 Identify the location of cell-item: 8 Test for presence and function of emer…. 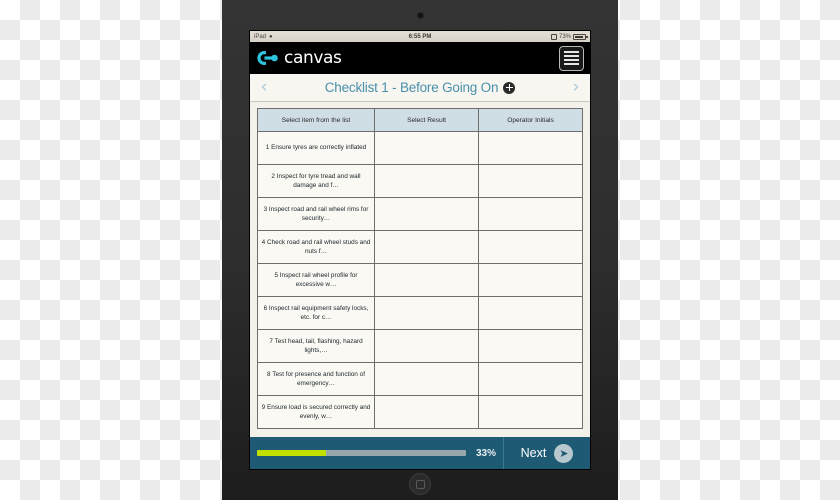
(316, 379).